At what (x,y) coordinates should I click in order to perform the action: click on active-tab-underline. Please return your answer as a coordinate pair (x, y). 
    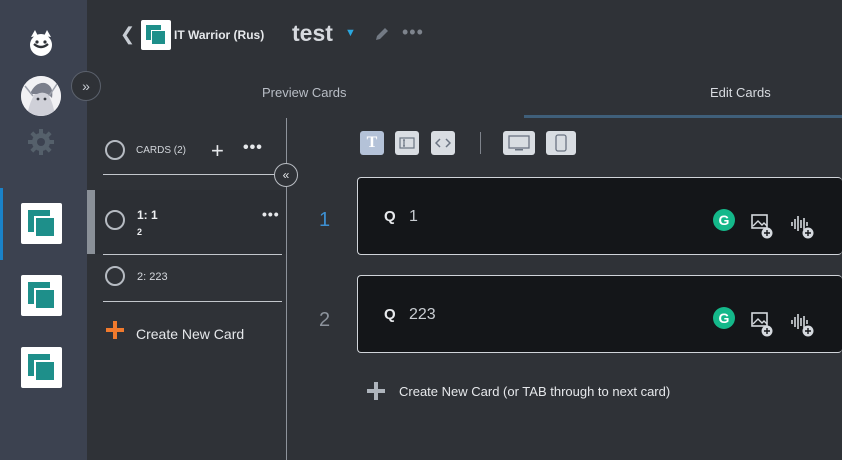
    Looking at the image, I should click on (683, 116).